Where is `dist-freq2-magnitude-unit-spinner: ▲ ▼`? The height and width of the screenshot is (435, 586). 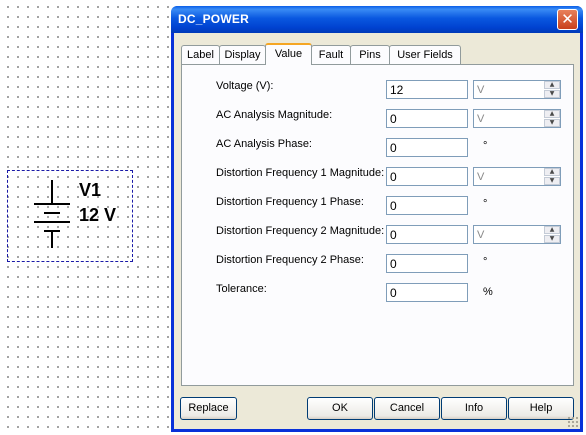
dist-freq2-magnitude-unit-spinner: ▲ ▼ is located at coordinates (552, 234).